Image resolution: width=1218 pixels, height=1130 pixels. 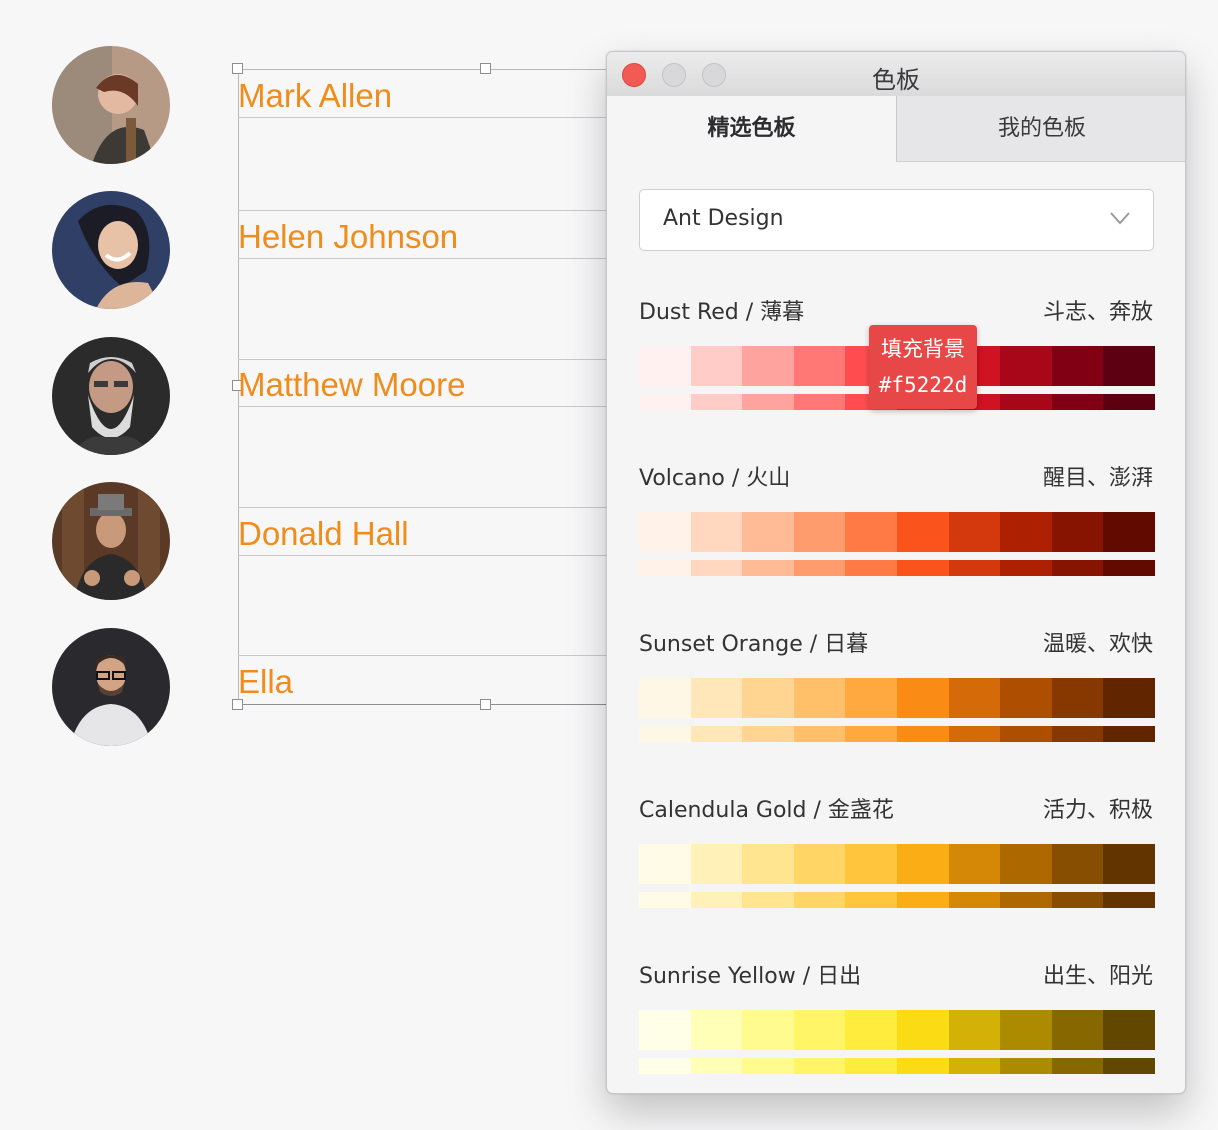 What do you see at coordinates (485, 68) in the screenshot?
I see `resize-handle-top-center` at bounding box center [485, 68].